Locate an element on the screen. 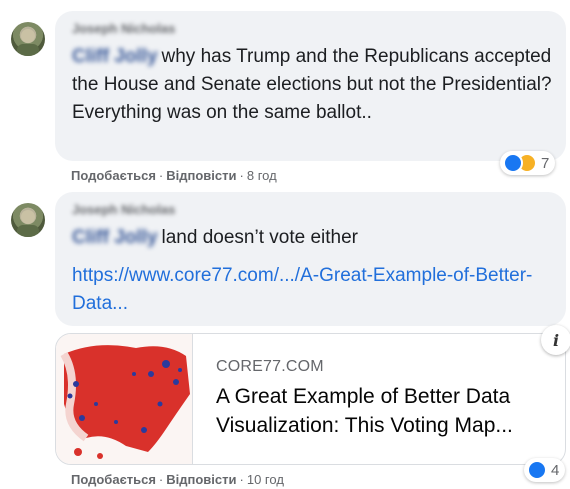  comment-actions: Подобається · Відповісти · 8 год is located at coordinates (174, 175).